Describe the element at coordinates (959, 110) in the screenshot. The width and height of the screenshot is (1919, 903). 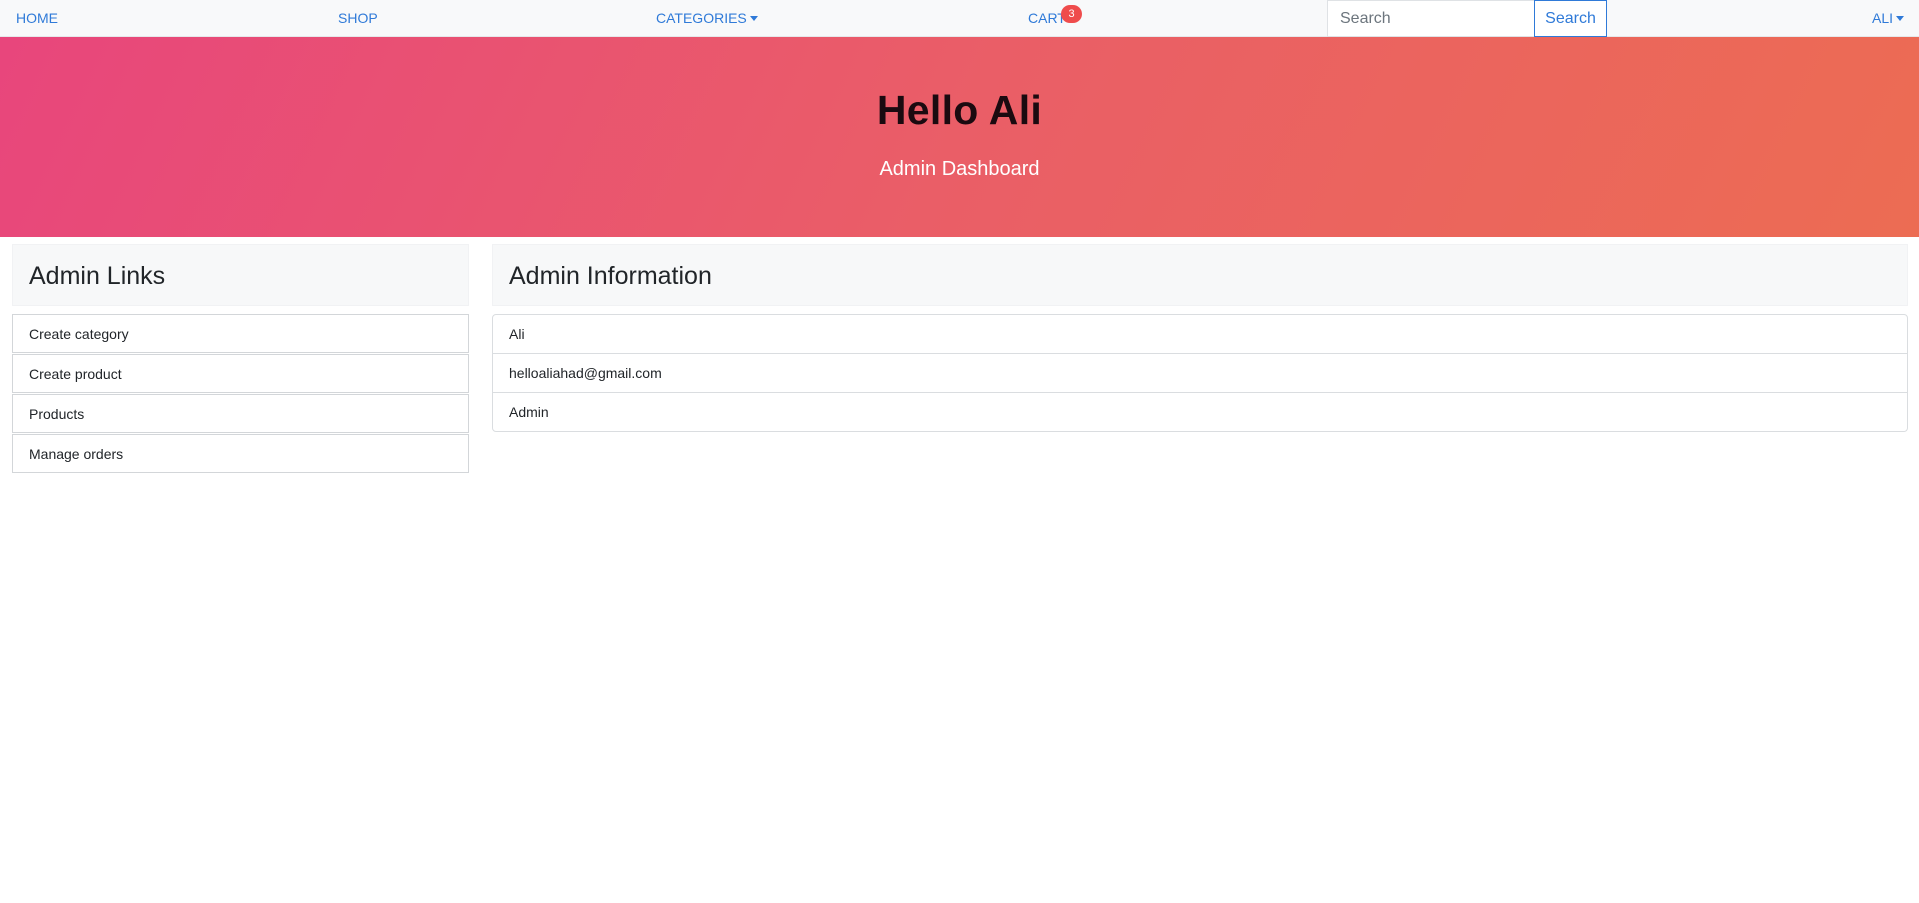
I see `page-title: Hello Ali` at that location.